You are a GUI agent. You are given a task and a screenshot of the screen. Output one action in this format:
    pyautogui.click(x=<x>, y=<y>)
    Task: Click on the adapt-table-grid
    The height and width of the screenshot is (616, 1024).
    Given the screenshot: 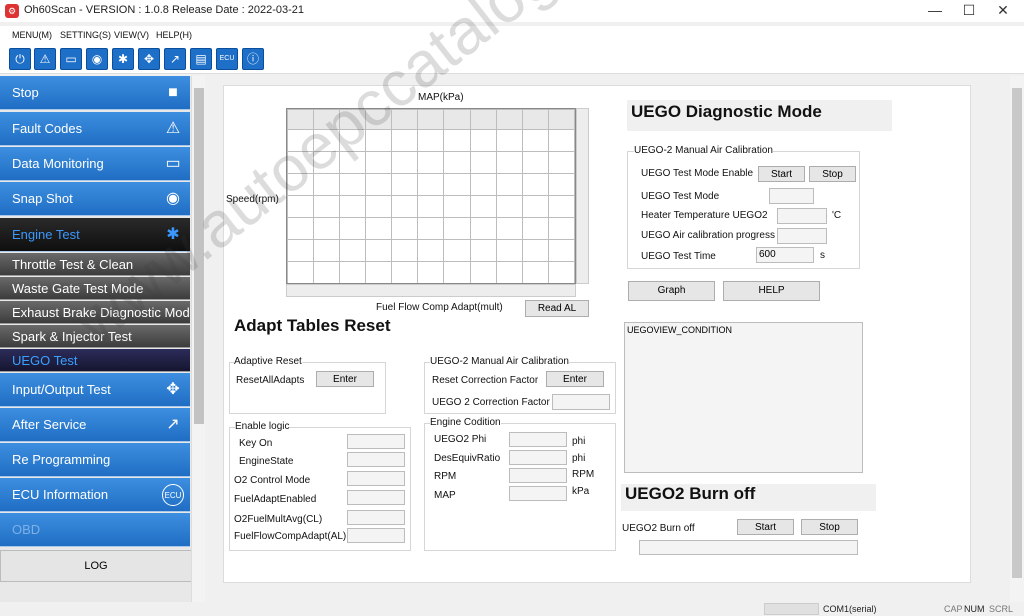 What is the action you would take?
    pyautogui.click(x=431, y=196)
    